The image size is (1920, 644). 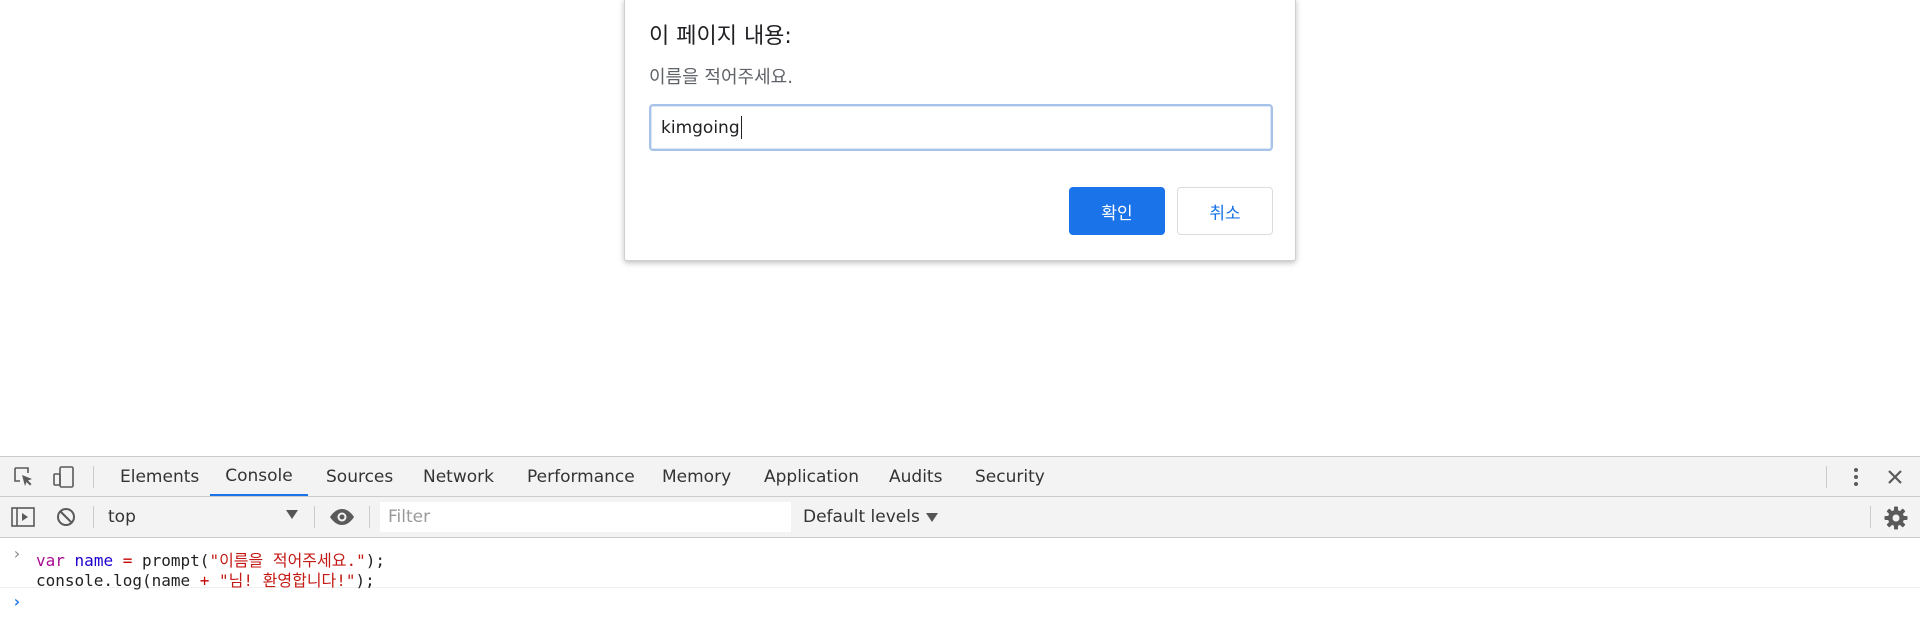 I want to click on code-token-operator: +, so click(x=204, y=580).